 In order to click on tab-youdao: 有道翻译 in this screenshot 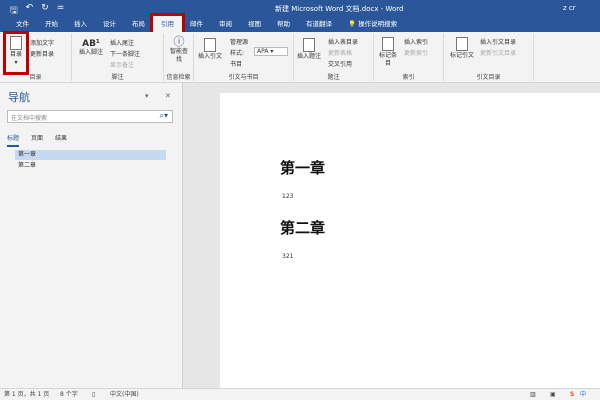, I will do `click(319, 24)`.